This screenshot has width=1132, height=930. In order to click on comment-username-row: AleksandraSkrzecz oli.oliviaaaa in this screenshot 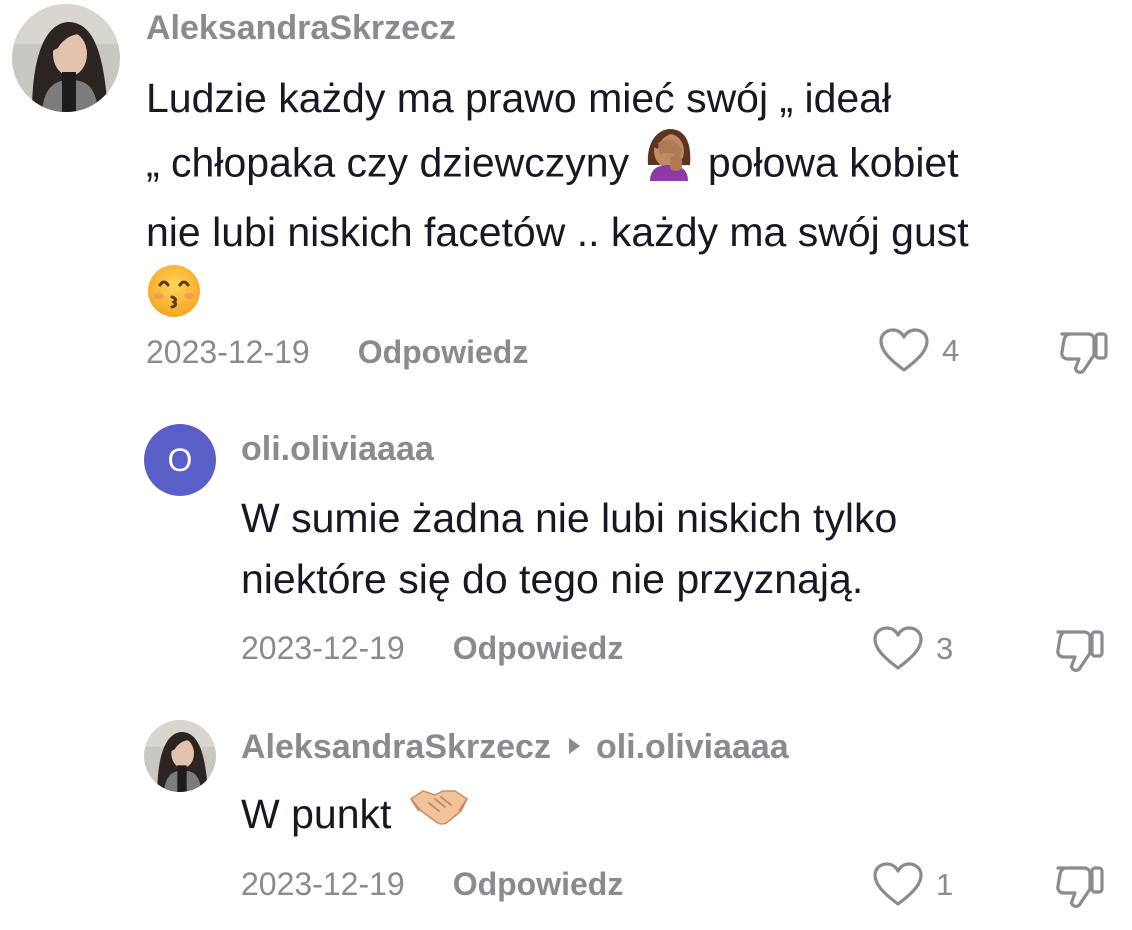, I will do `click(515, 747)`.